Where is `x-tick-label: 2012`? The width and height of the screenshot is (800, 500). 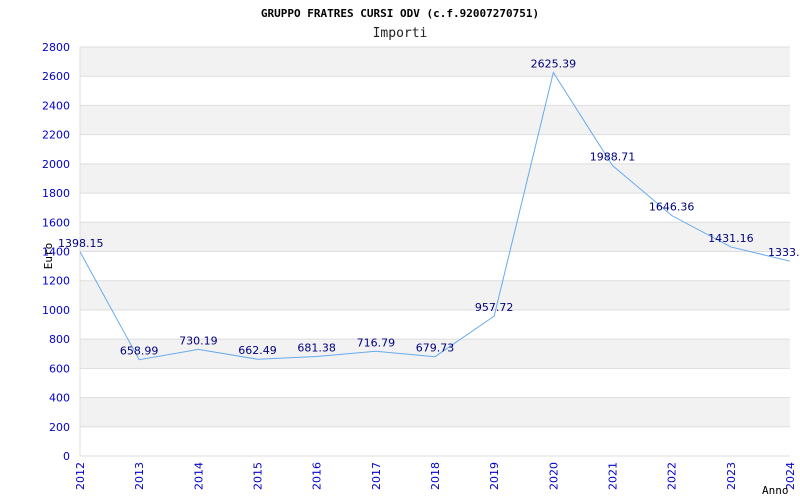
x-tick-label: 2012 is located at coordinates (80, 476).